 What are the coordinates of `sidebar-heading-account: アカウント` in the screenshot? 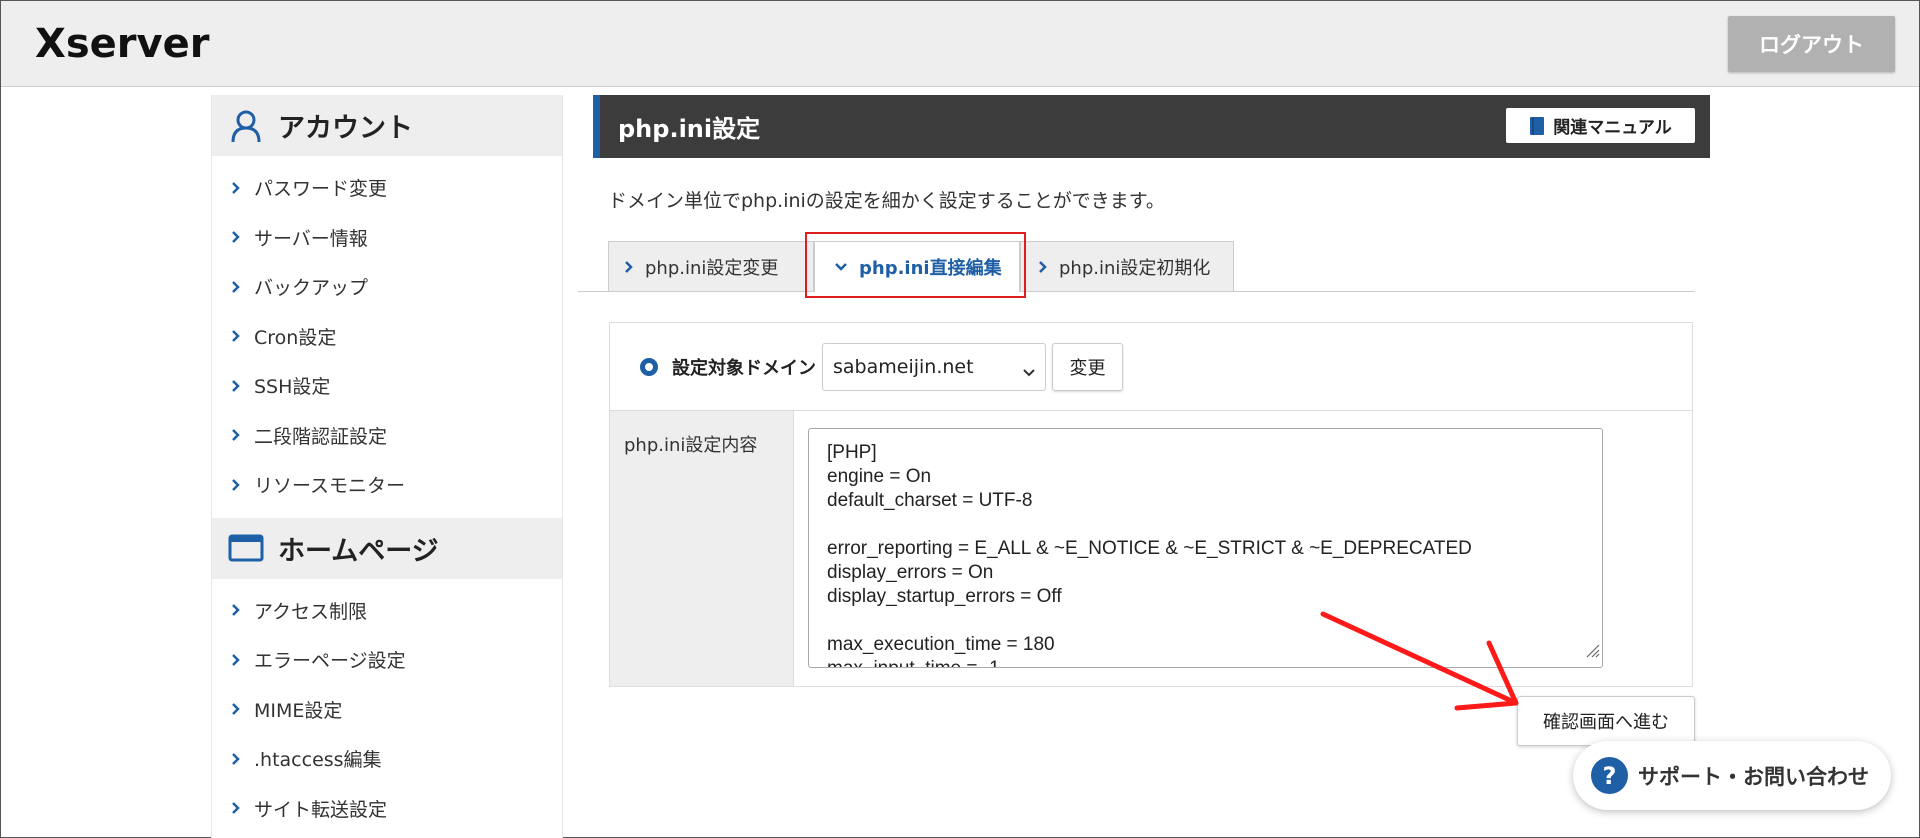 It's located at (387, 125).